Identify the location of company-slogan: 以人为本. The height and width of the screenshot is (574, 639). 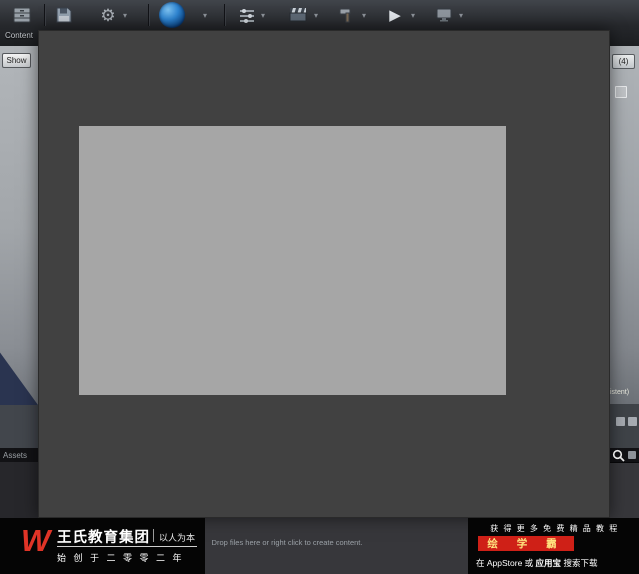
(177, 538).